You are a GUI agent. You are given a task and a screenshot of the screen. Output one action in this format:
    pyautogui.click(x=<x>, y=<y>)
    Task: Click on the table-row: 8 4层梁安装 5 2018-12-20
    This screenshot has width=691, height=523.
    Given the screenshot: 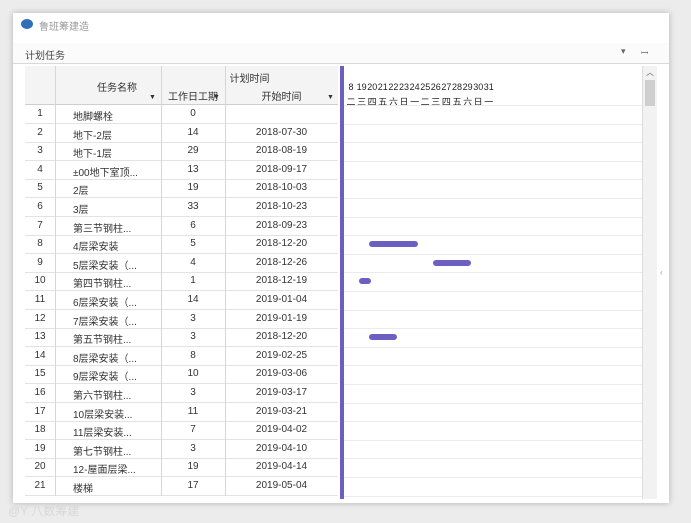 What is the action you would take?
    pyautogui.click(x=181, y=245)
    